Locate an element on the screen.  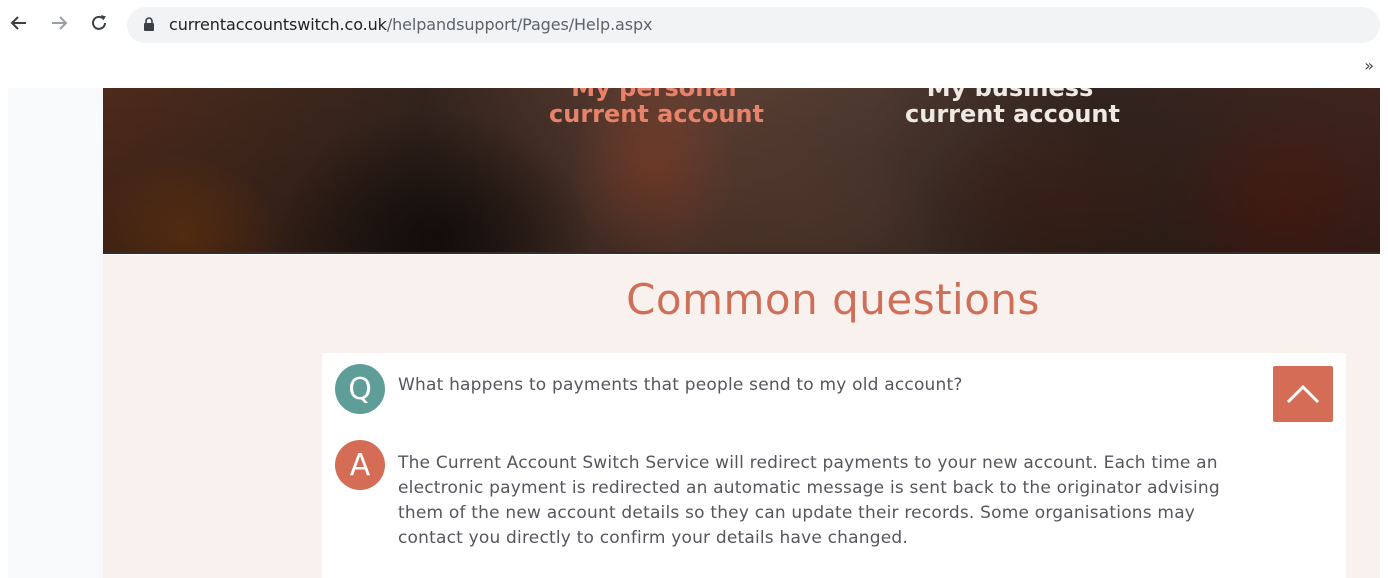
left-gutter is located at coordinates (55, 333).